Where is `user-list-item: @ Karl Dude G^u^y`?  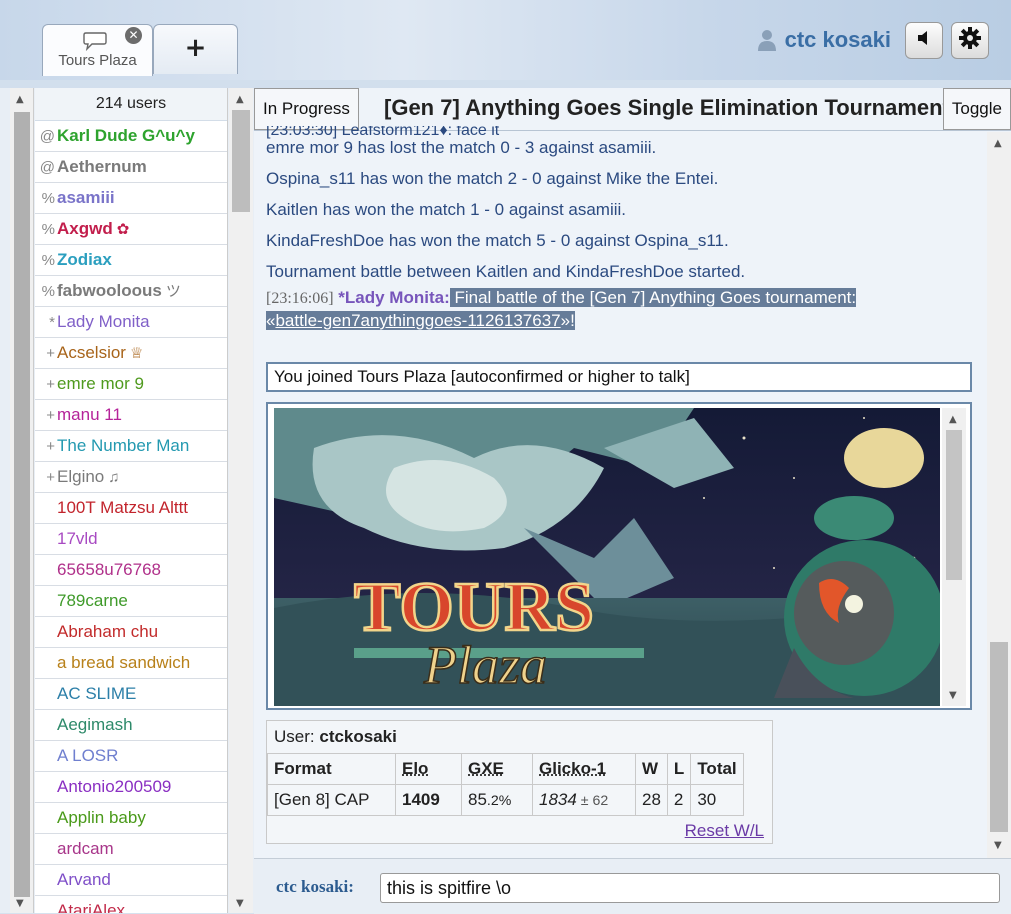
user-list-item: @ Karl Dude G^u^y is located at coordinates (131, 136).